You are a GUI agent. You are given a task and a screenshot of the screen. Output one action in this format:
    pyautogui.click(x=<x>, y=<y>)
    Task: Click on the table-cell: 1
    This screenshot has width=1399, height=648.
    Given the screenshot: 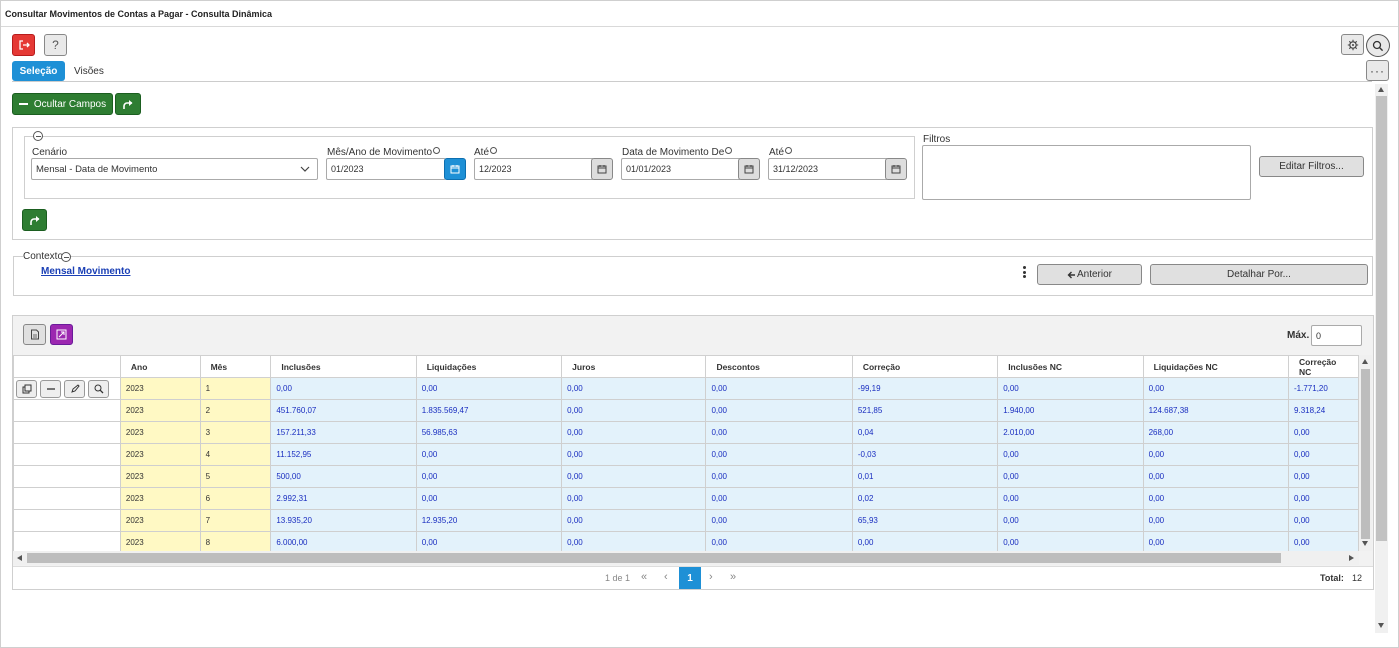 What is the action you would take?
    pyautogui.click(x=235, y=388)
    